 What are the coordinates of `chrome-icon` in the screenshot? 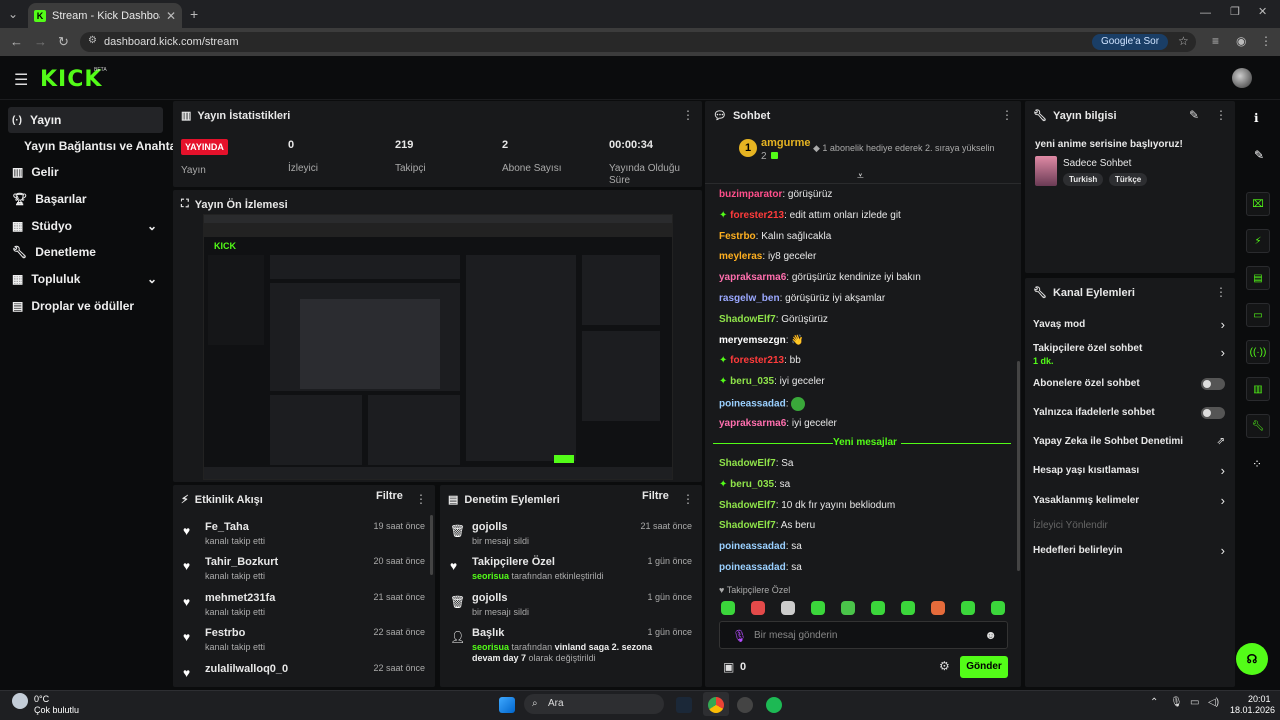 It's located at (716, 705).